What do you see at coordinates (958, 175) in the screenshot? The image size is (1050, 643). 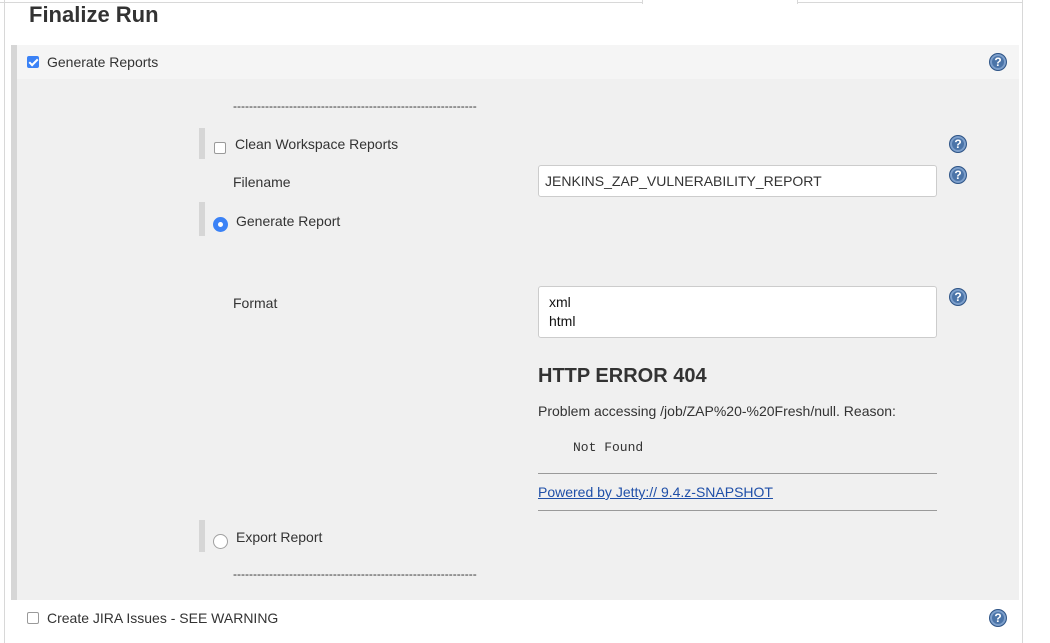 I see `filename-help-icon: ?` at bounding box center [958, 175].